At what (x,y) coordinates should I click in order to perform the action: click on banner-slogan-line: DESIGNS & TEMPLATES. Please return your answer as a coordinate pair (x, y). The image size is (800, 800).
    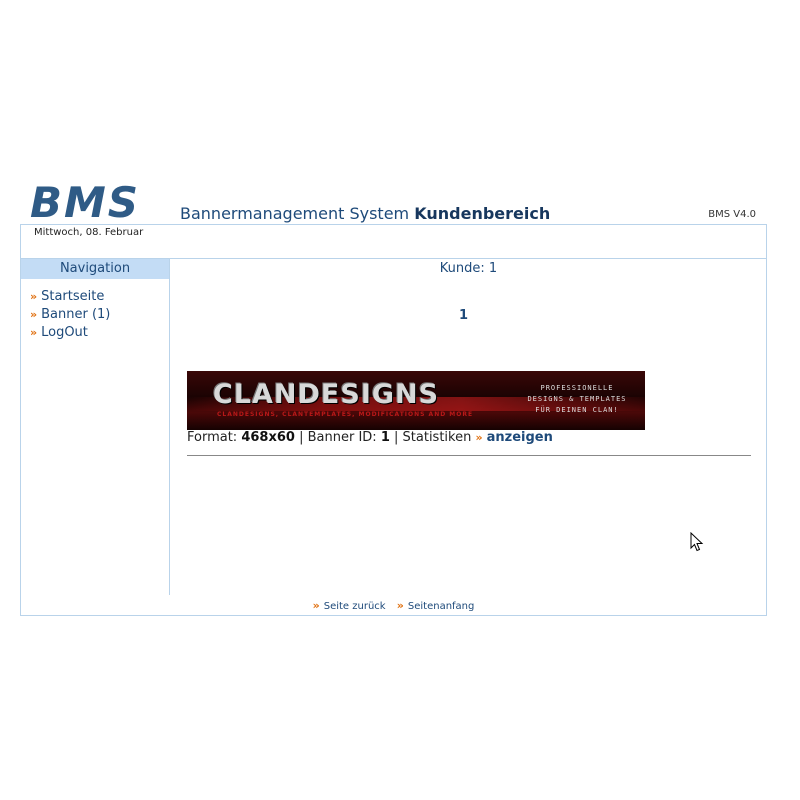
    Looking at the image, I should click on (577, 399).